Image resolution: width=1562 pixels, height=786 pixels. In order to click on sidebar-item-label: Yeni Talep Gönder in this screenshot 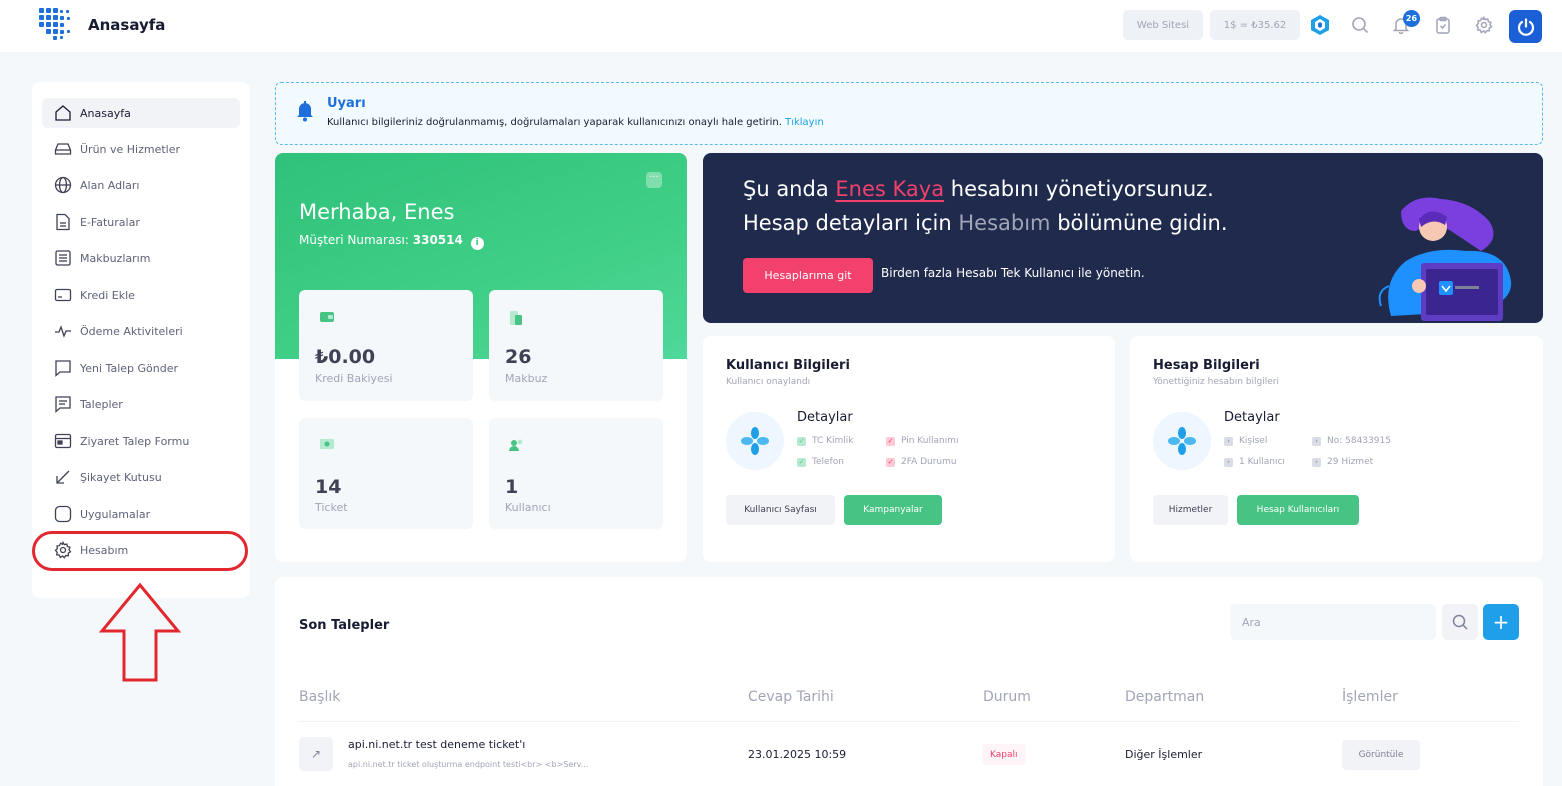, I will do `click(129, 368)`.